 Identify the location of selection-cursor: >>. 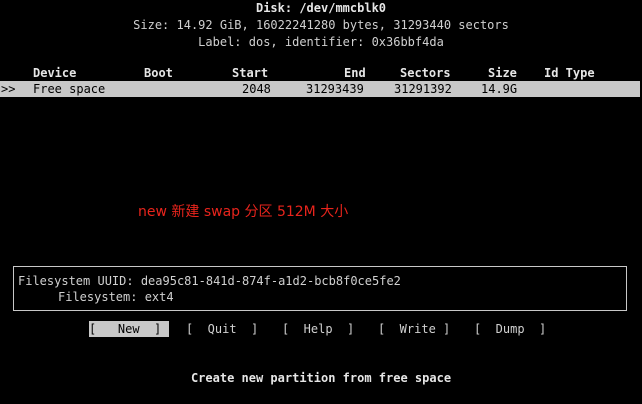
(8, 89).